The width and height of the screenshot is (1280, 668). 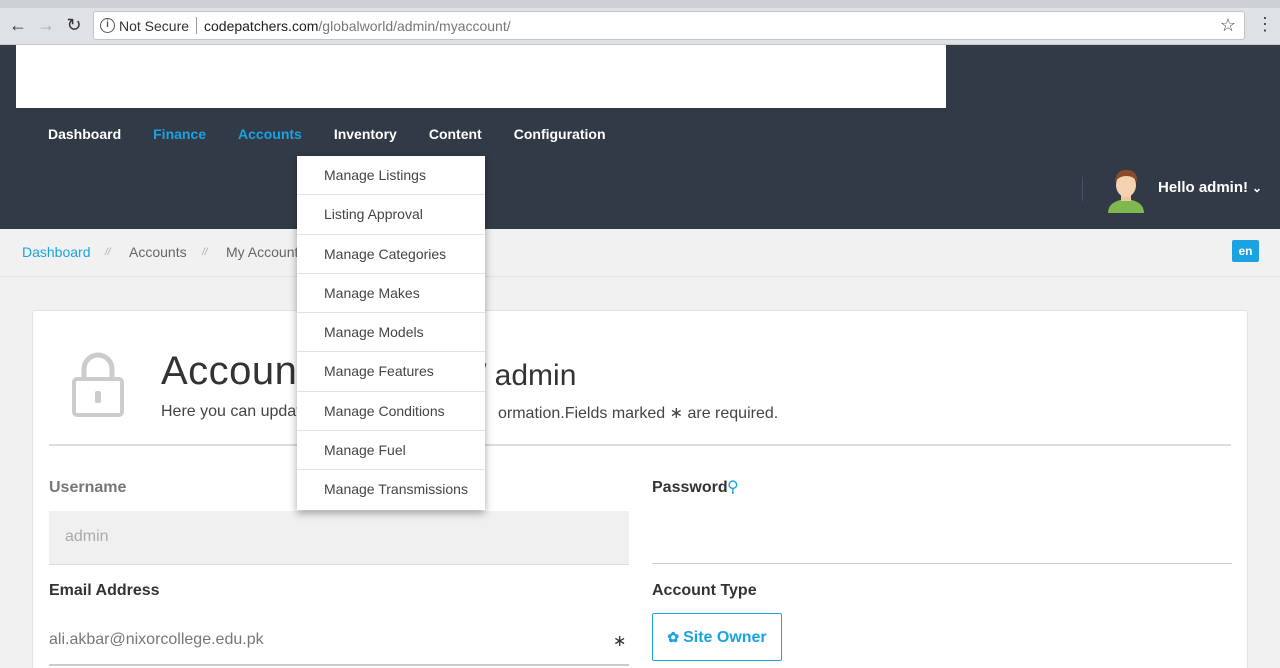 I want to click on account-type-value: Site Owner, so click(x=725, y=637).